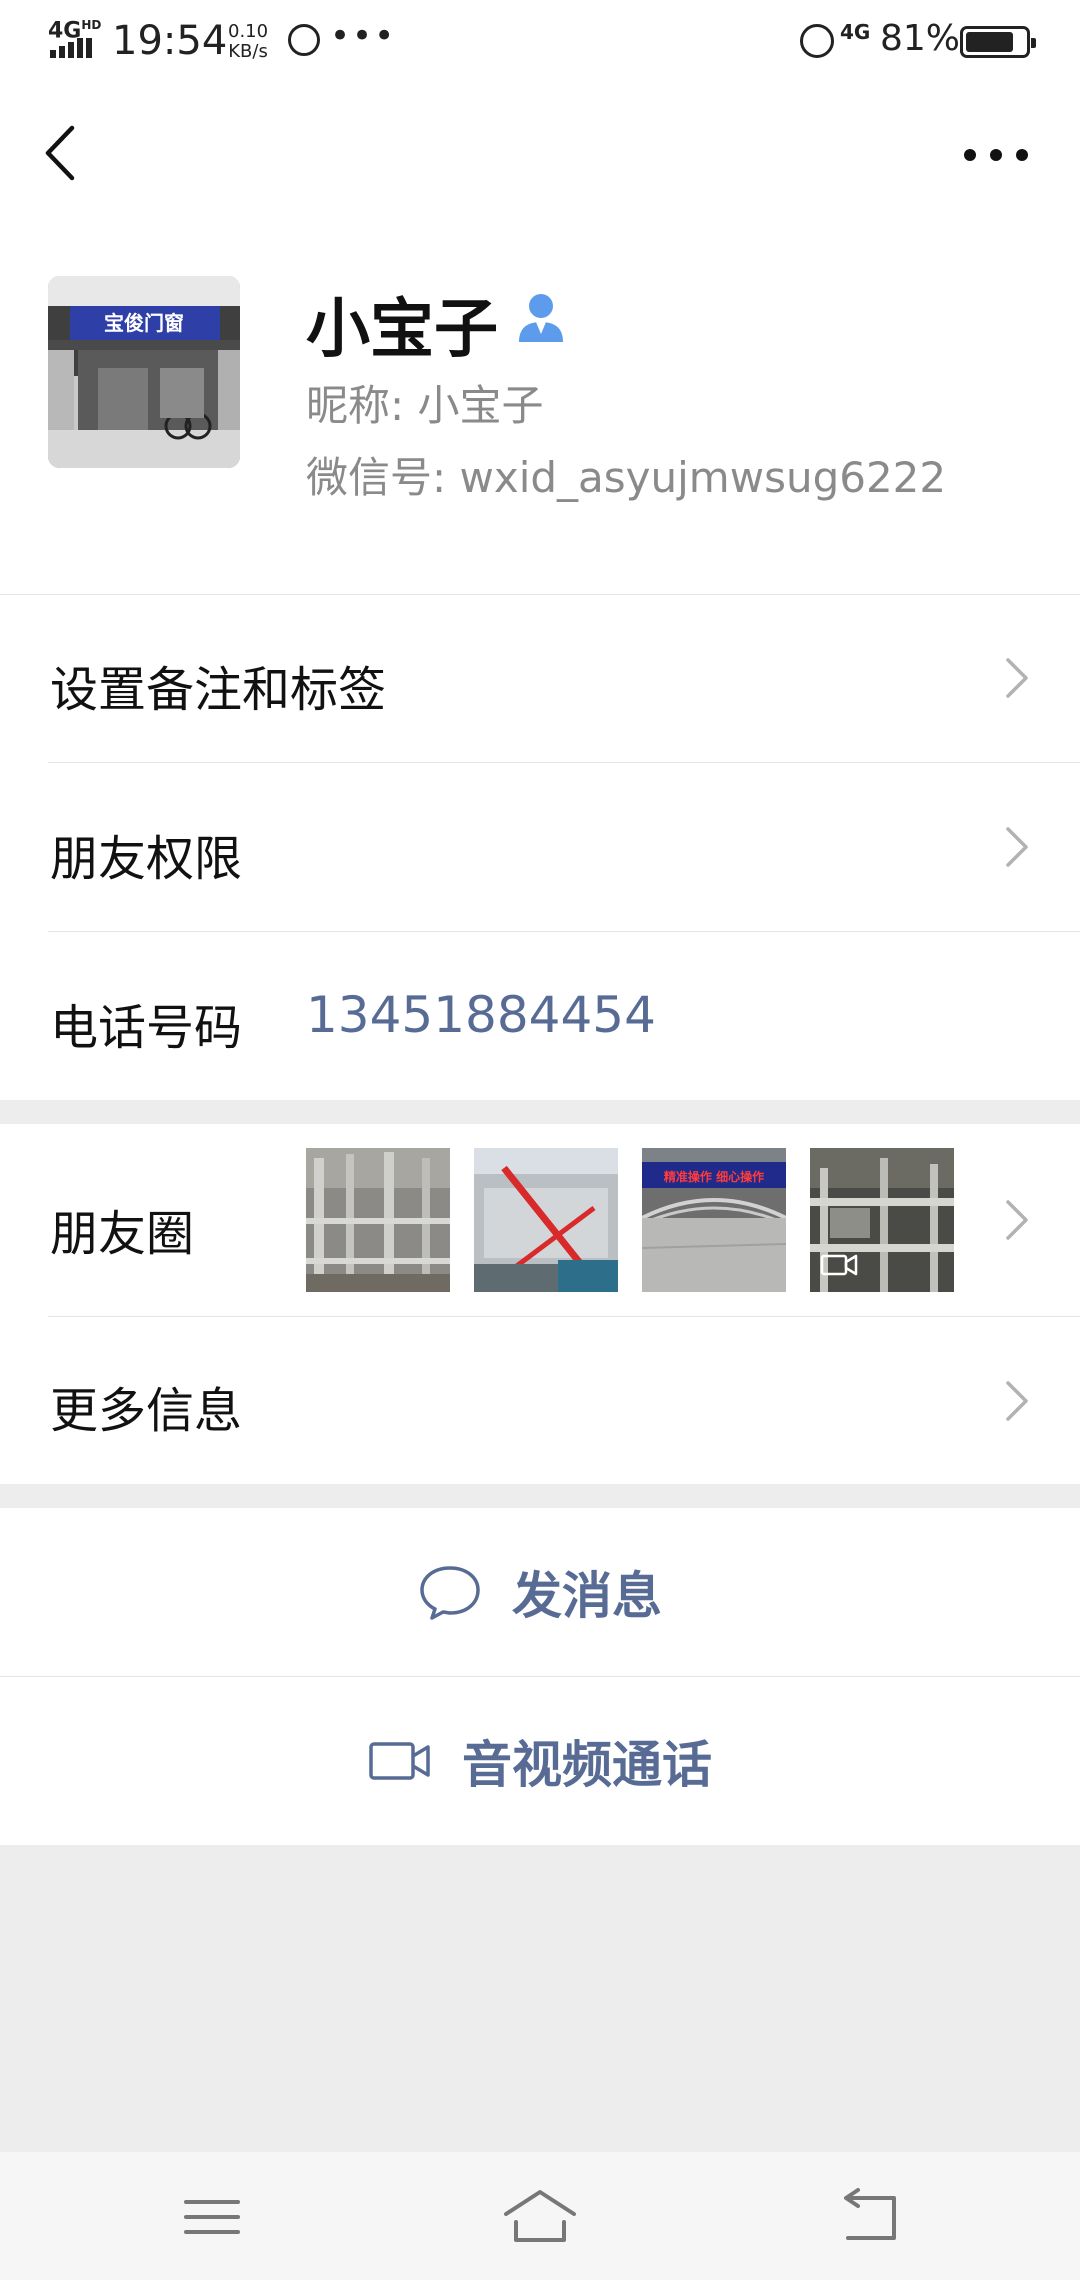 This screenshot has width=1080, height=2280. I want to click on friend-permissions-label: 朋友权限, so click(146, 859).